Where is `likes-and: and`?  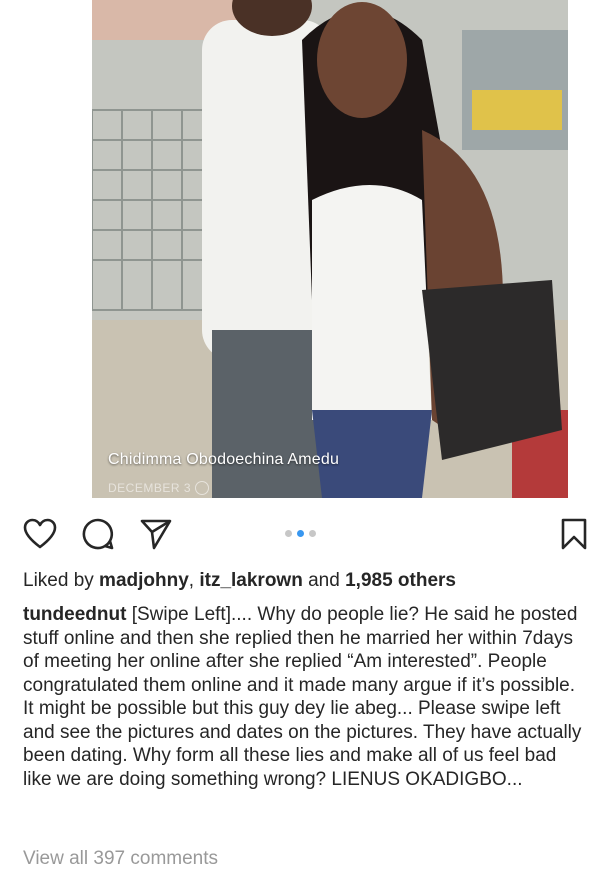
likes-and: and is located at coordinates (324, 580).